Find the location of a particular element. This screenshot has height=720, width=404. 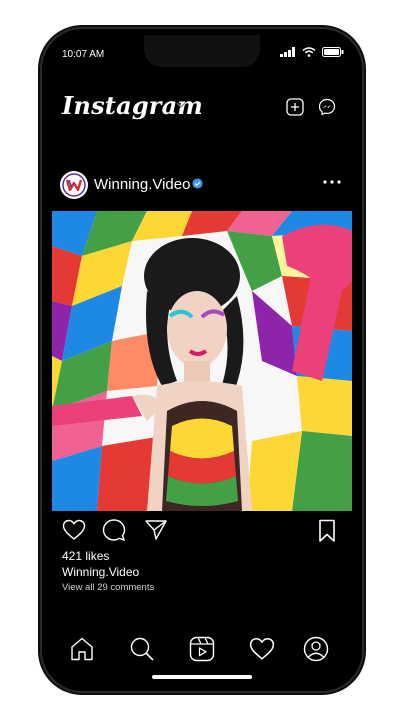

search-icon is located at coordinates (142, 649).